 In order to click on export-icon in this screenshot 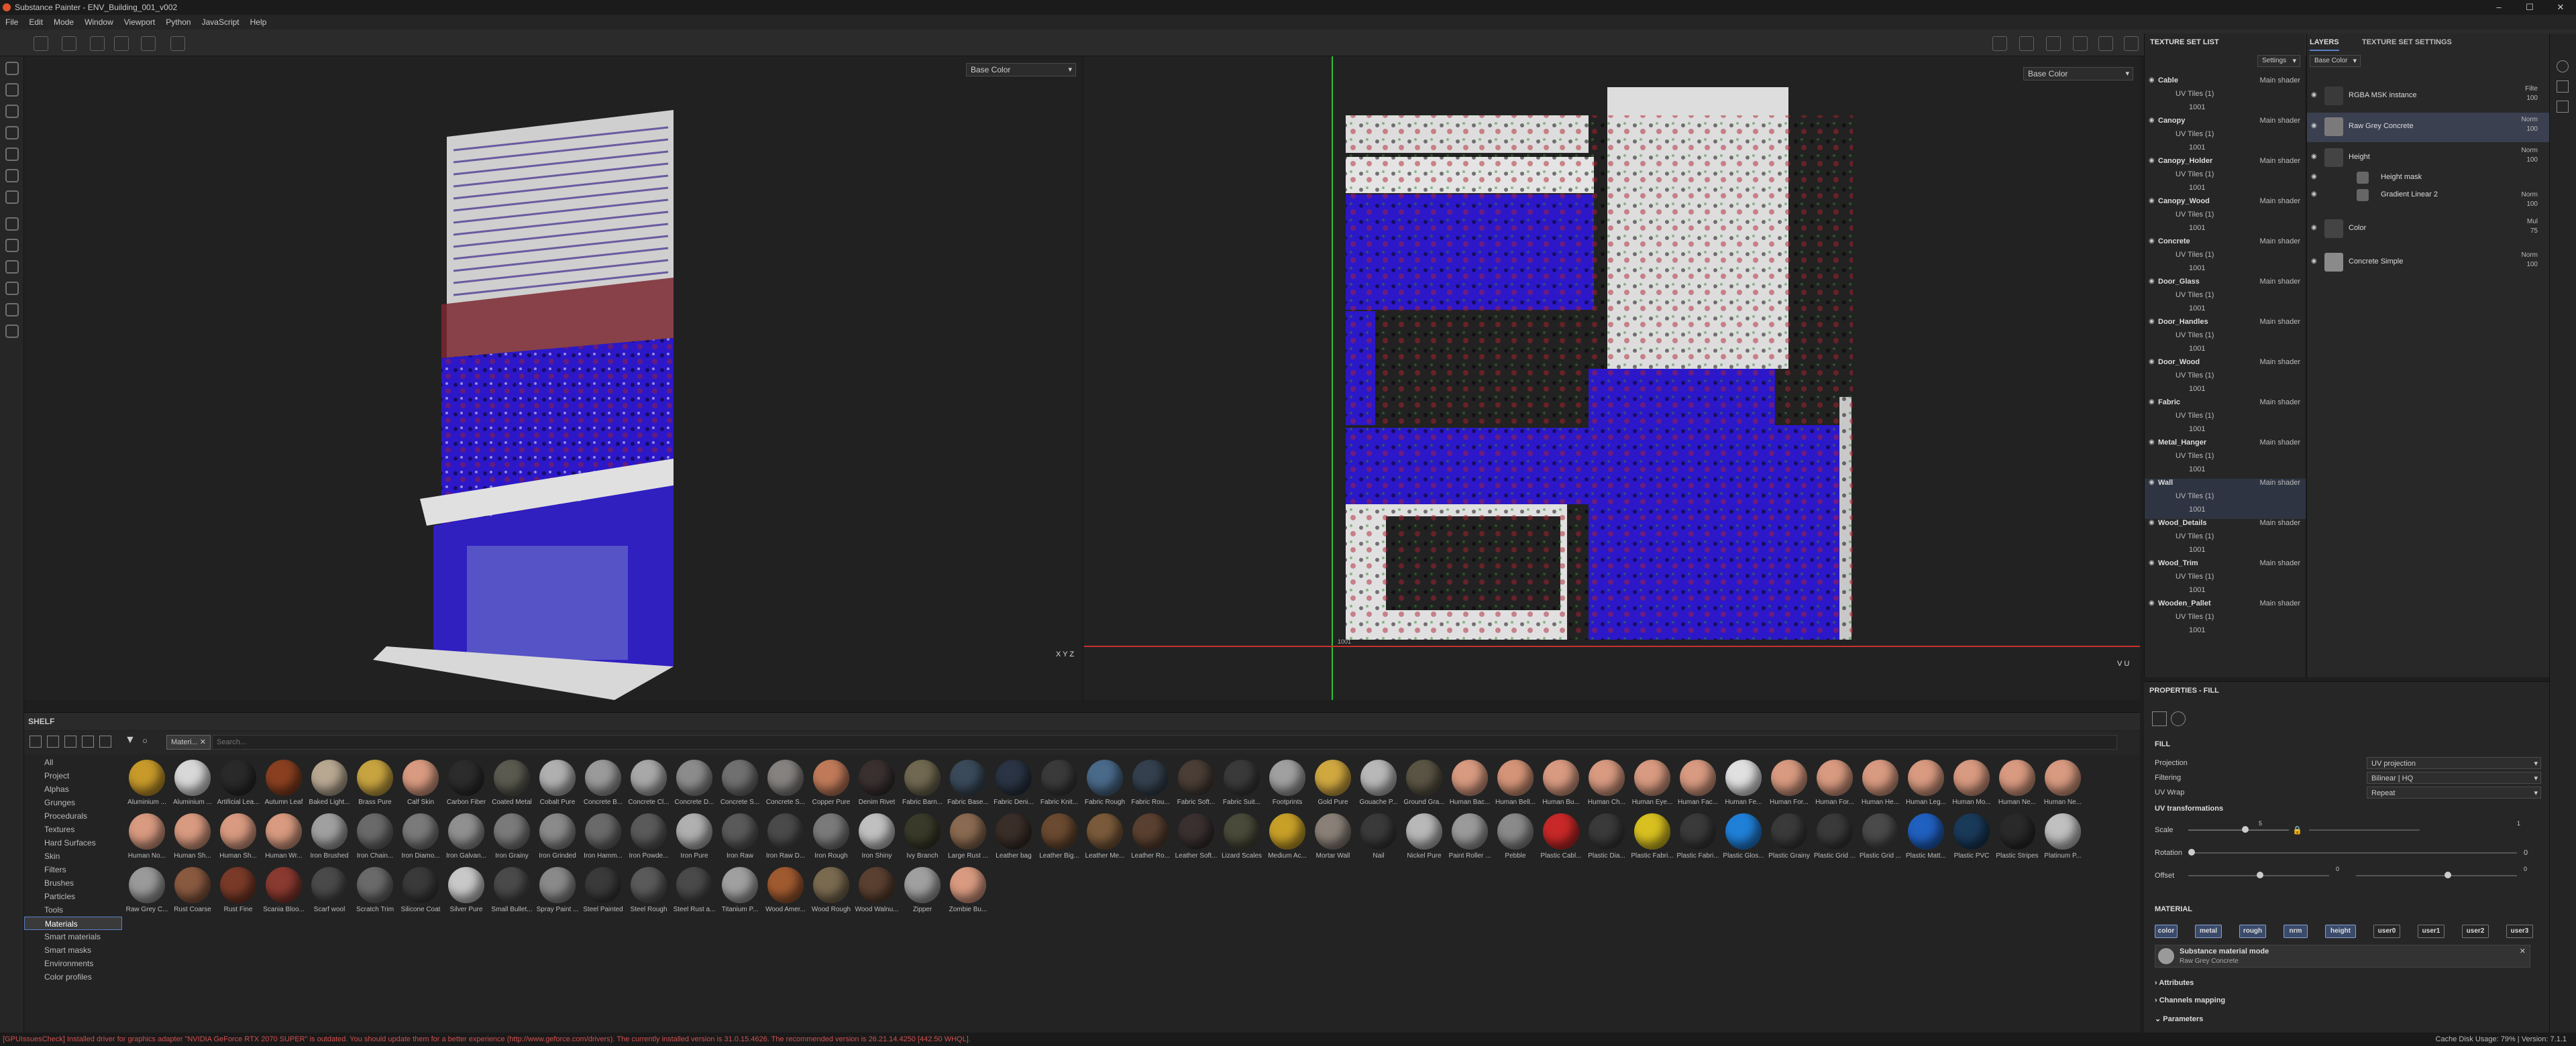, I will do `click(12, 309)`.